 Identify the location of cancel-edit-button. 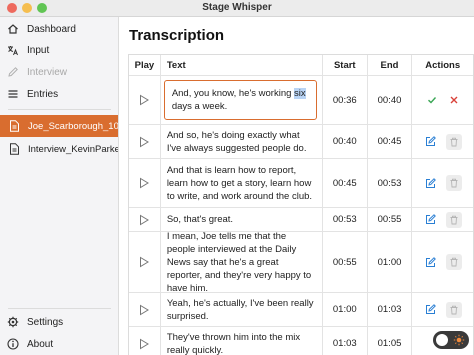
(454, 100).